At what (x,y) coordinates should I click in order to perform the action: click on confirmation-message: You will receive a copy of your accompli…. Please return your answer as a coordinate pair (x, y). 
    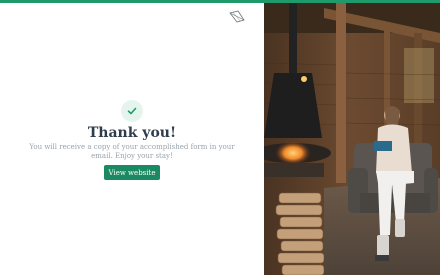
    Looking at the image, I should click on (132, 151).